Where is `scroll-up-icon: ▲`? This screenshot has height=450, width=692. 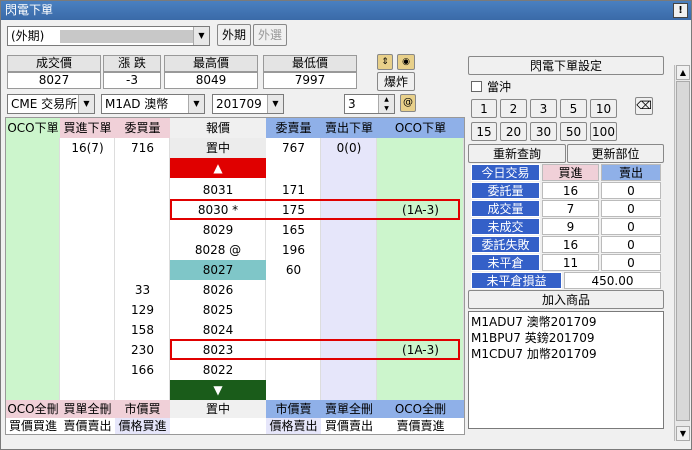 scroll-up-icon: ▲ is located at coordinates (683, 72).